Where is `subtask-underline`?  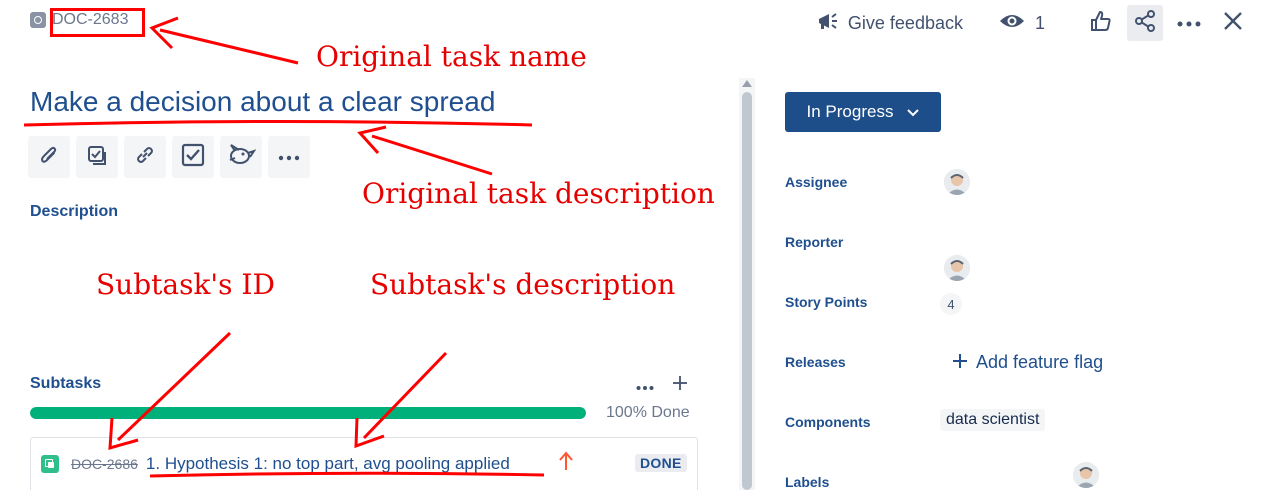 subtask-underline is located at coordinates (347, 474).